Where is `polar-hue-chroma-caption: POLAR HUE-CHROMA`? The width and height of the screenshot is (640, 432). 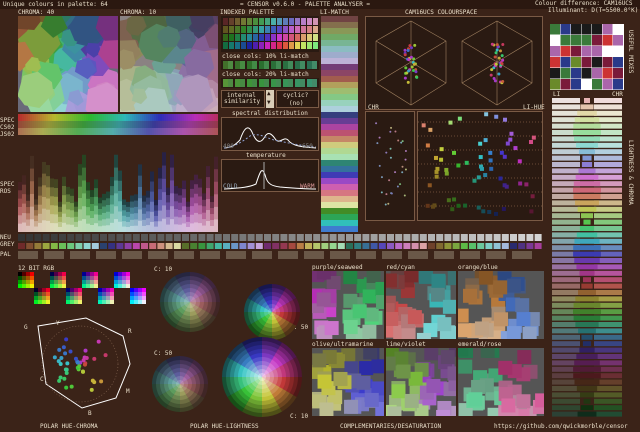
polar-hue-chroma-caption: POLAR HUE-CHROMA is located at coordinates (69, 426).